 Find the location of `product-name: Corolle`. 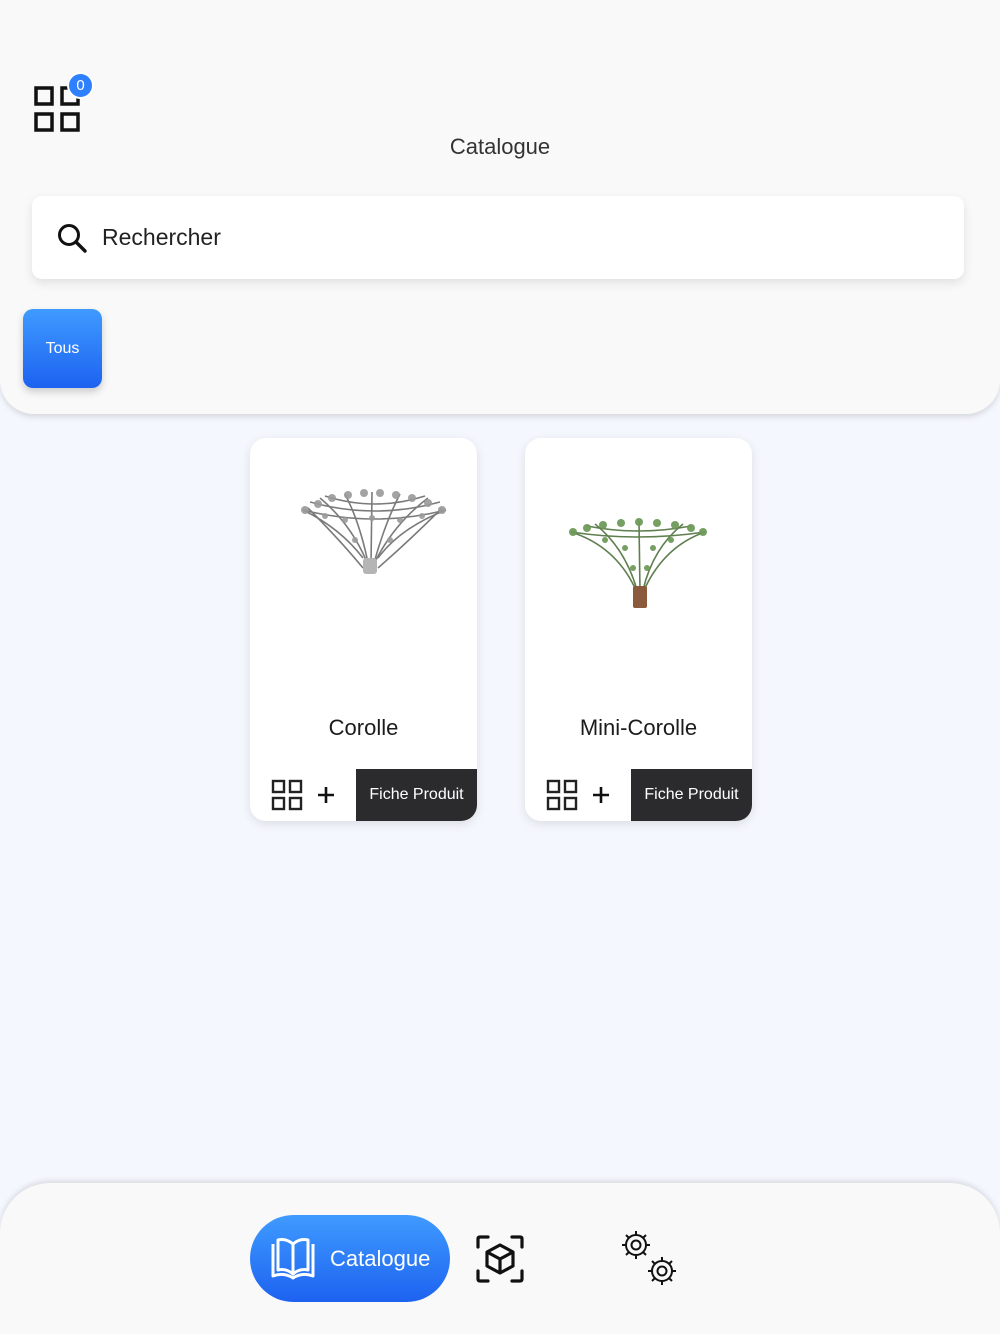

product-name: Corolle is located at coordinates (363, 727).